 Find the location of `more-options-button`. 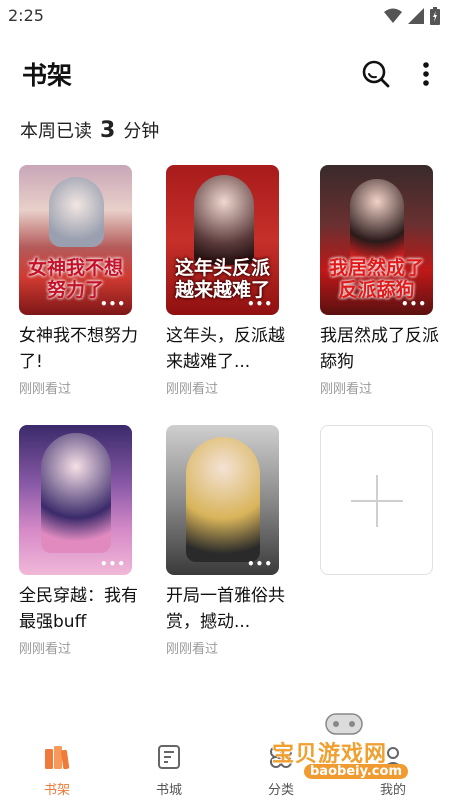

more-options-button is located at coordinates (426, 74).